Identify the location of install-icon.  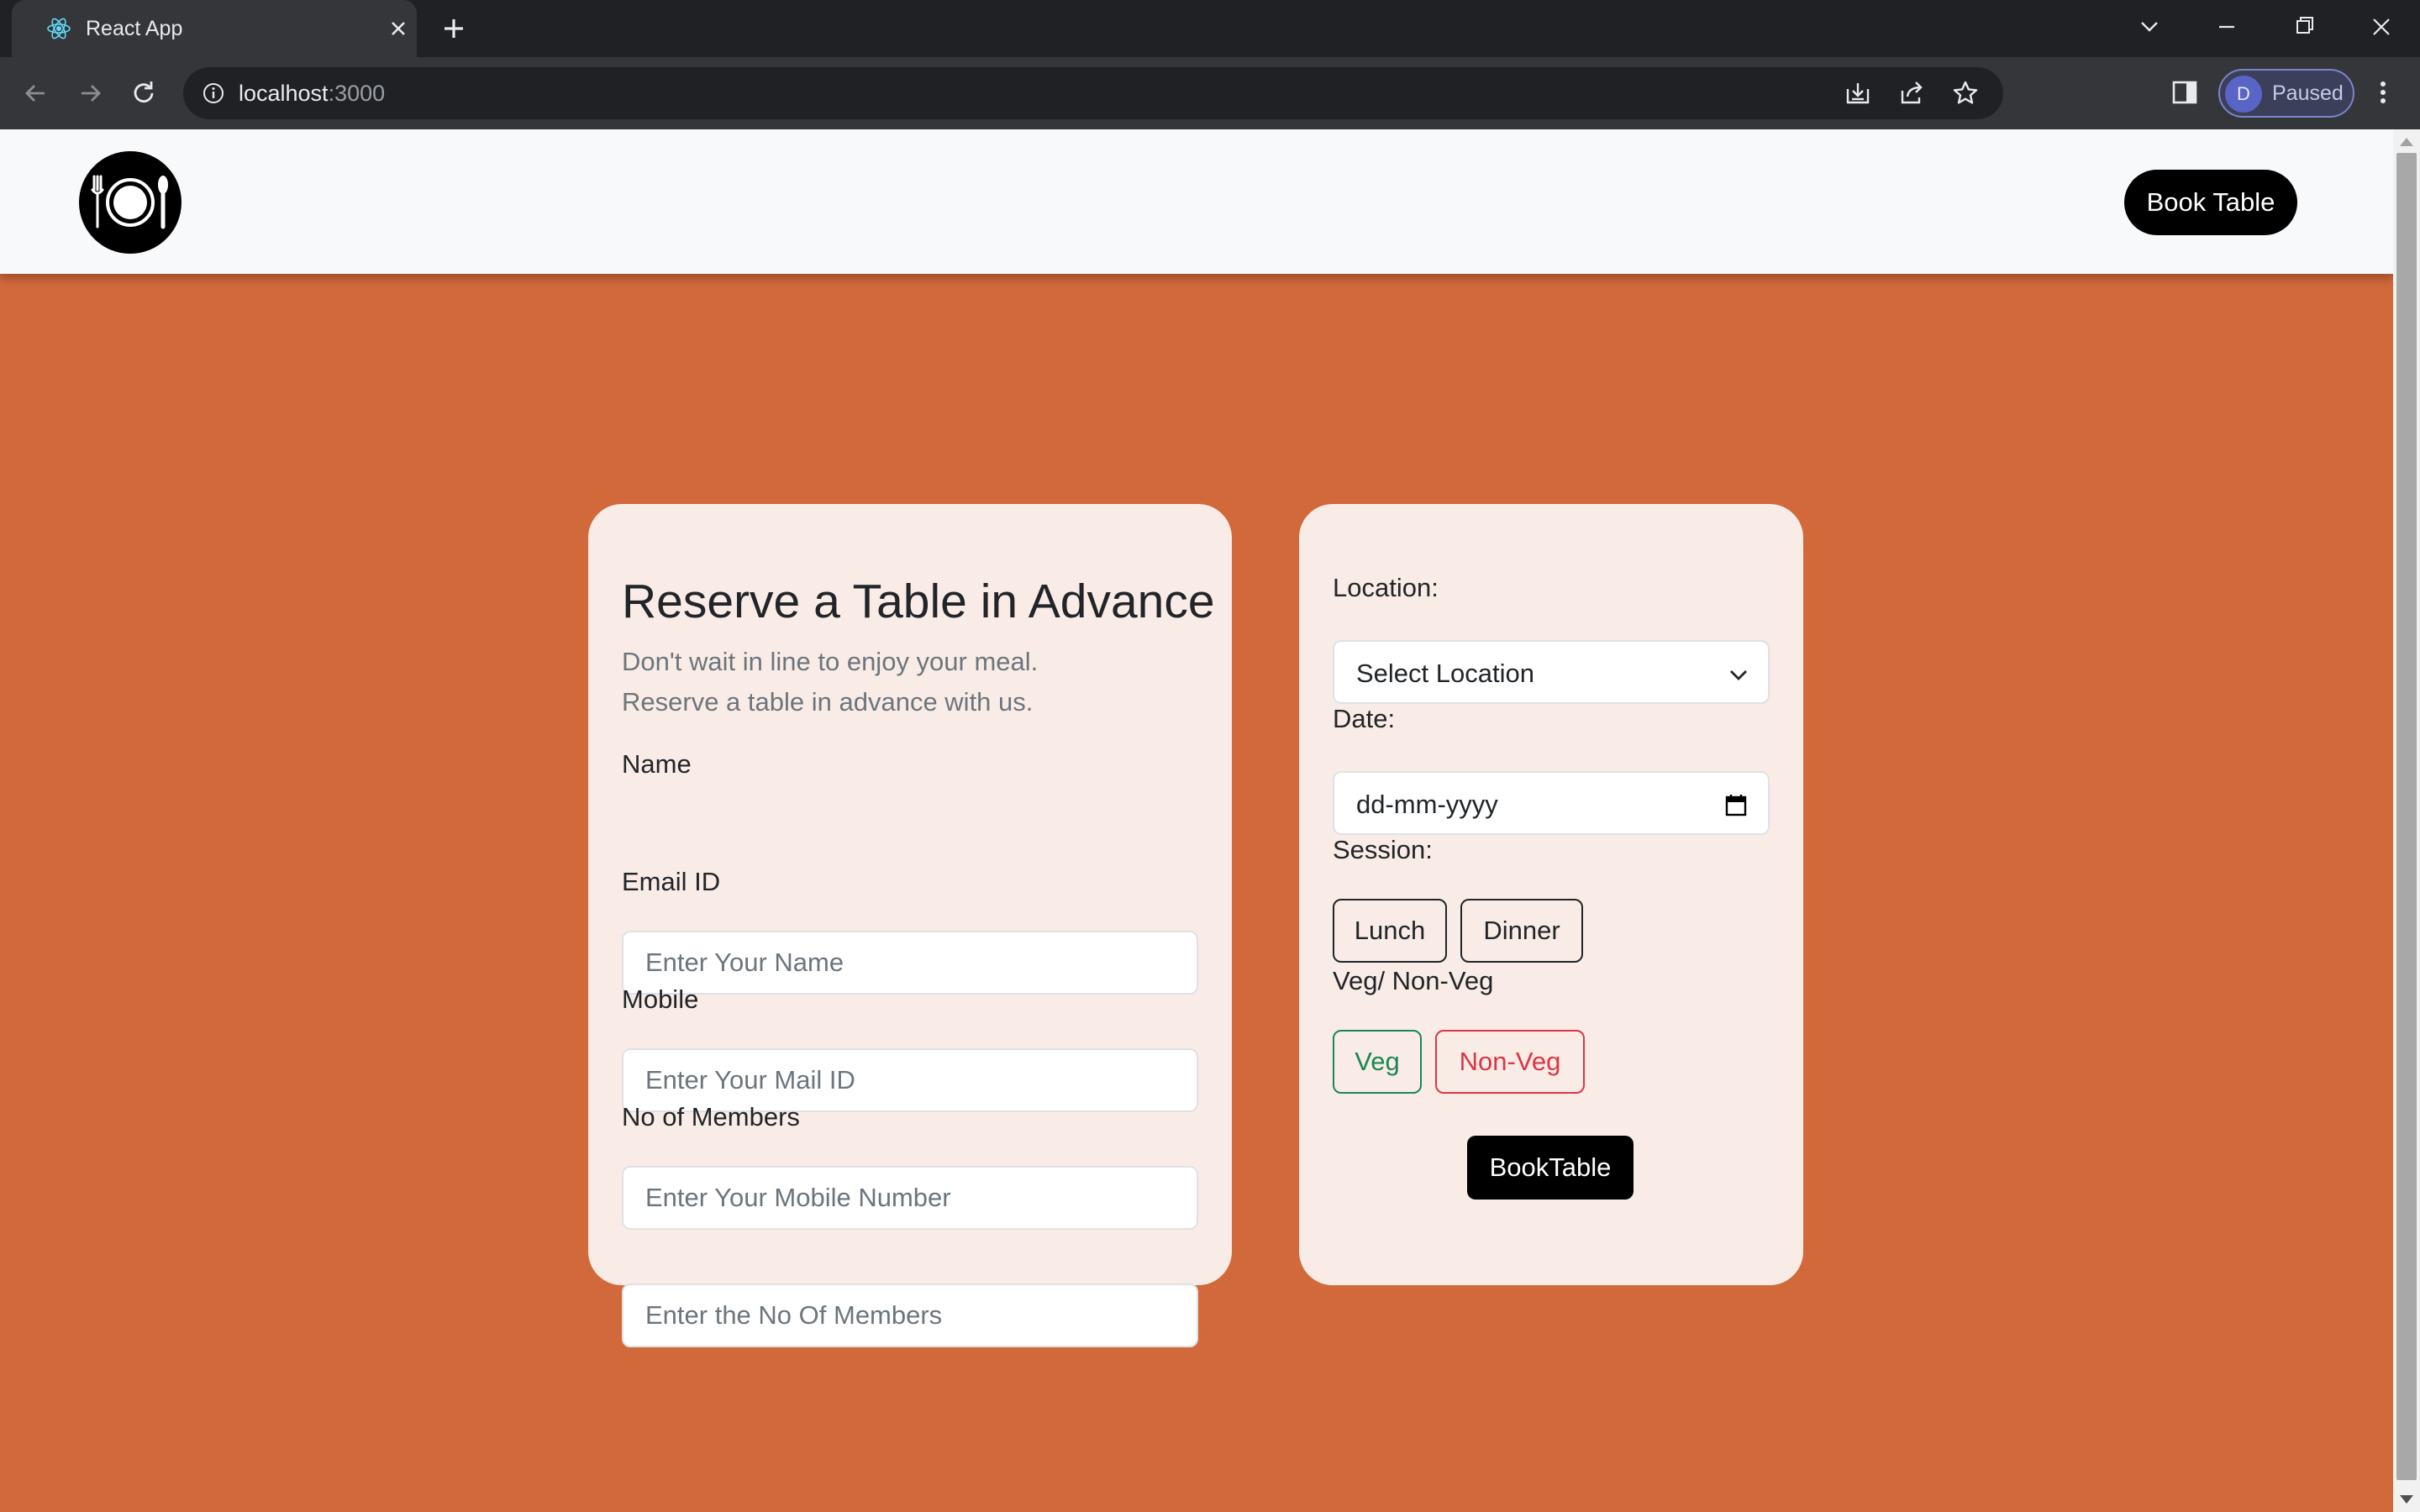
(1858, 93).